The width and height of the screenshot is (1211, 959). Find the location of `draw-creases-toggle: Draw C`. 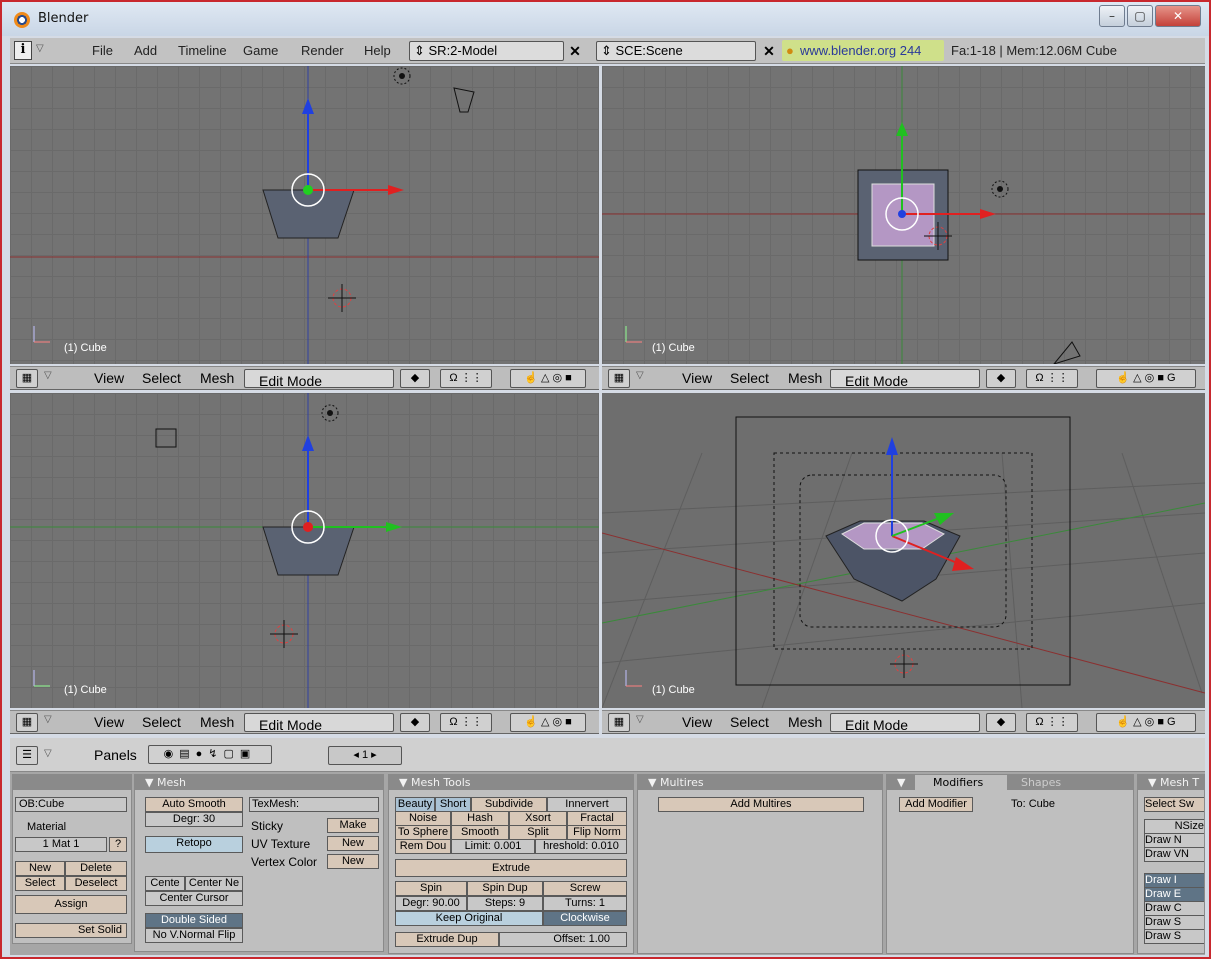

draw-creases-toggle: Draw C is located at coordinates (1174, 908).